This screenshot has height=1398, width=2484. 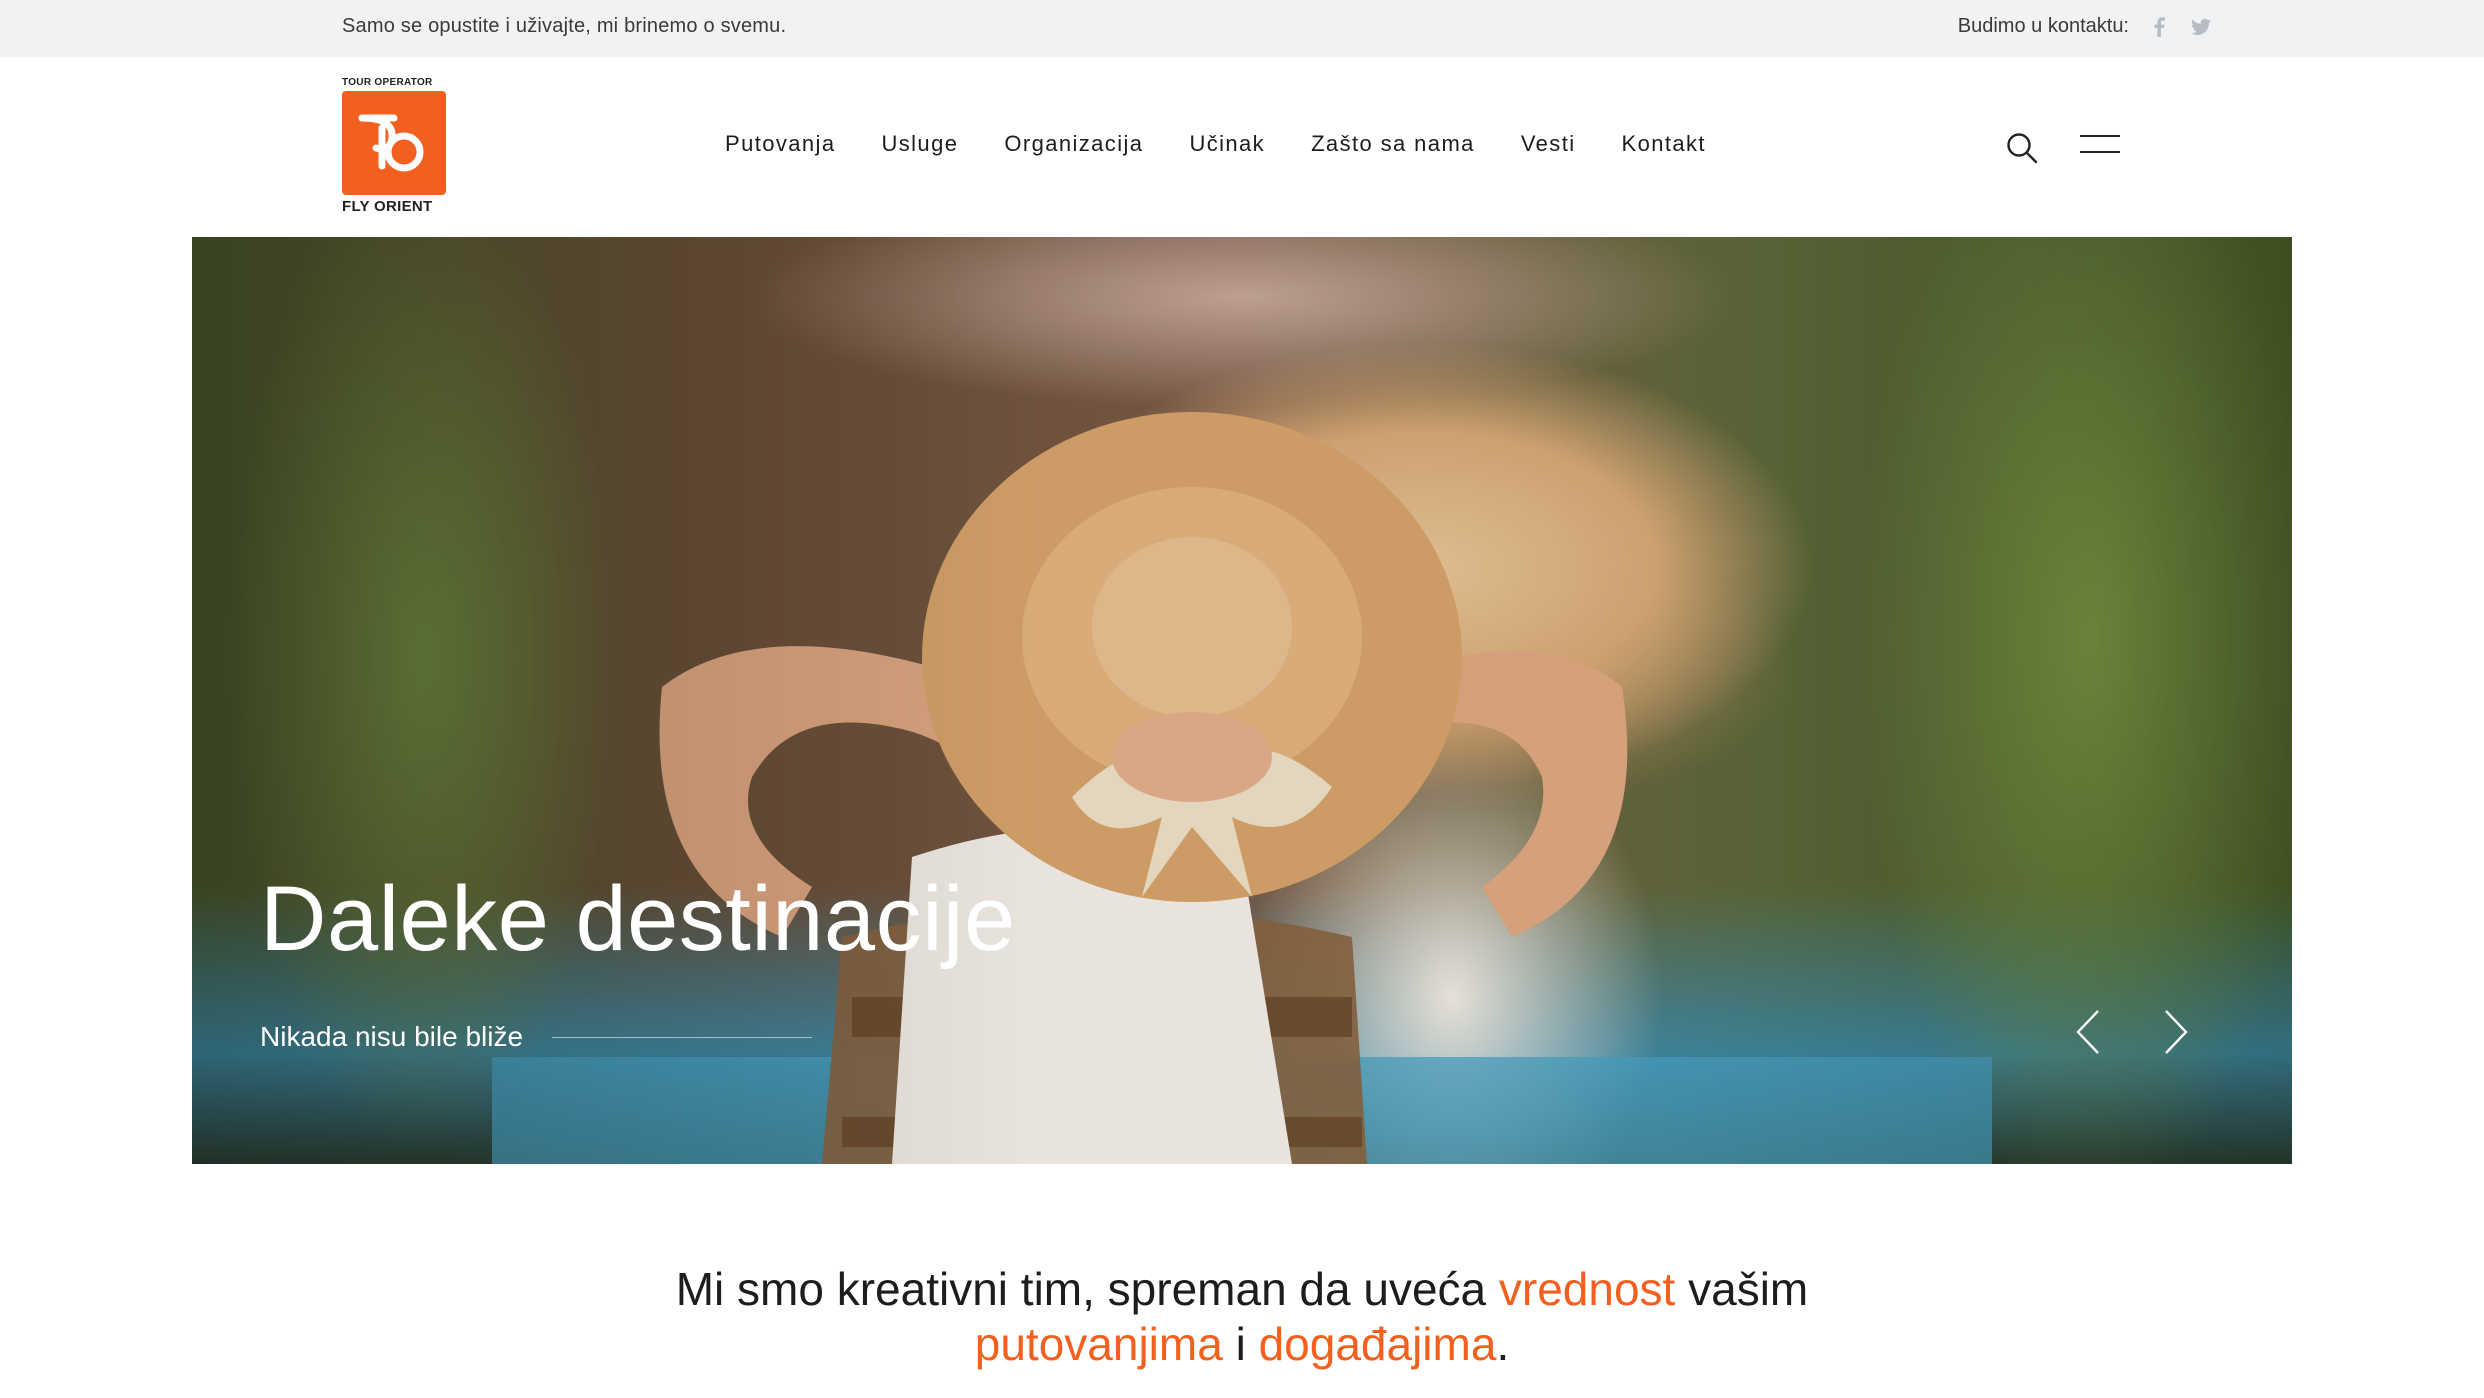 I want to click on contact-area: Budimo u kontaktu:, so click(x=2084, y=26).